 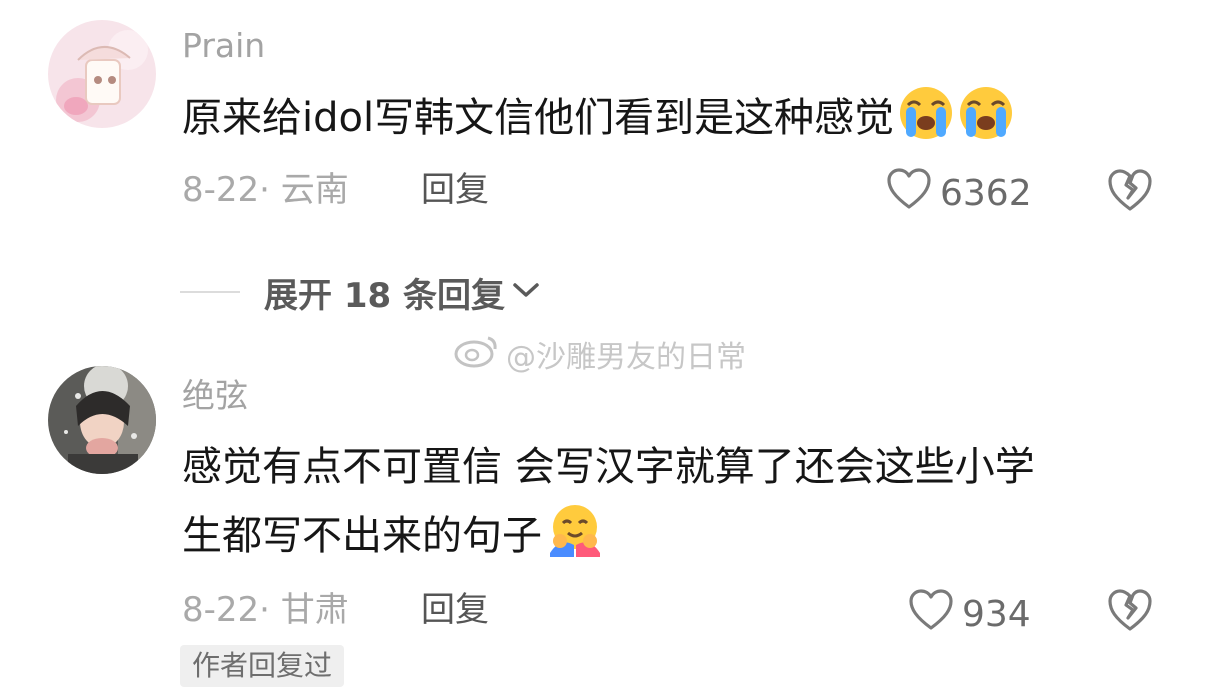 What do you see at coordinates (575, 540) in the screenshot?
I see `hugging-face-emoji` at bounding box center [575, 540].